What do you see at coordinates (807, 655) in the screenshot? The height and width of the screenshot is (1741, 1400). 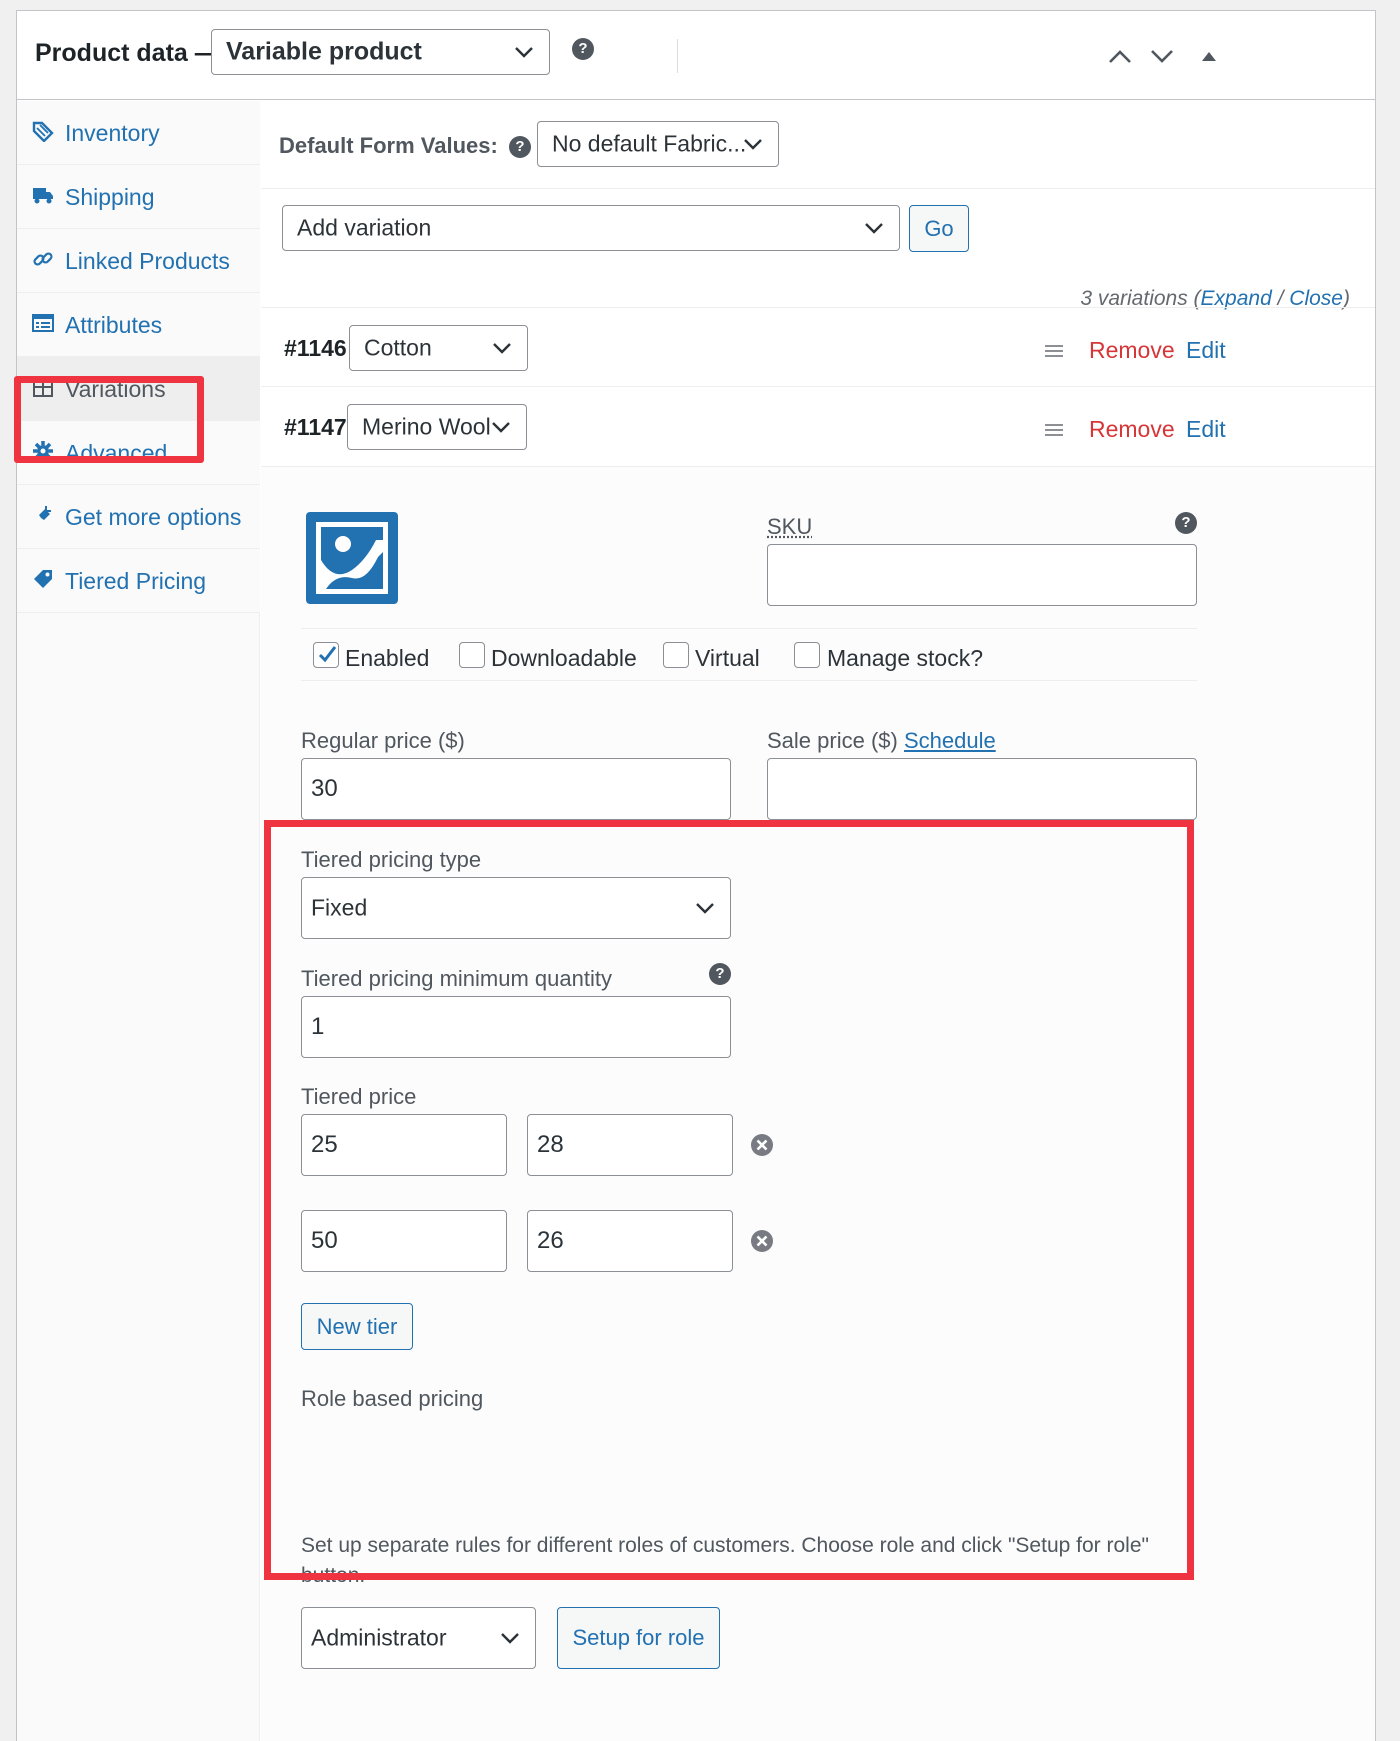 I see `manage-stock-checkbox` at bounding box center [807, 655].